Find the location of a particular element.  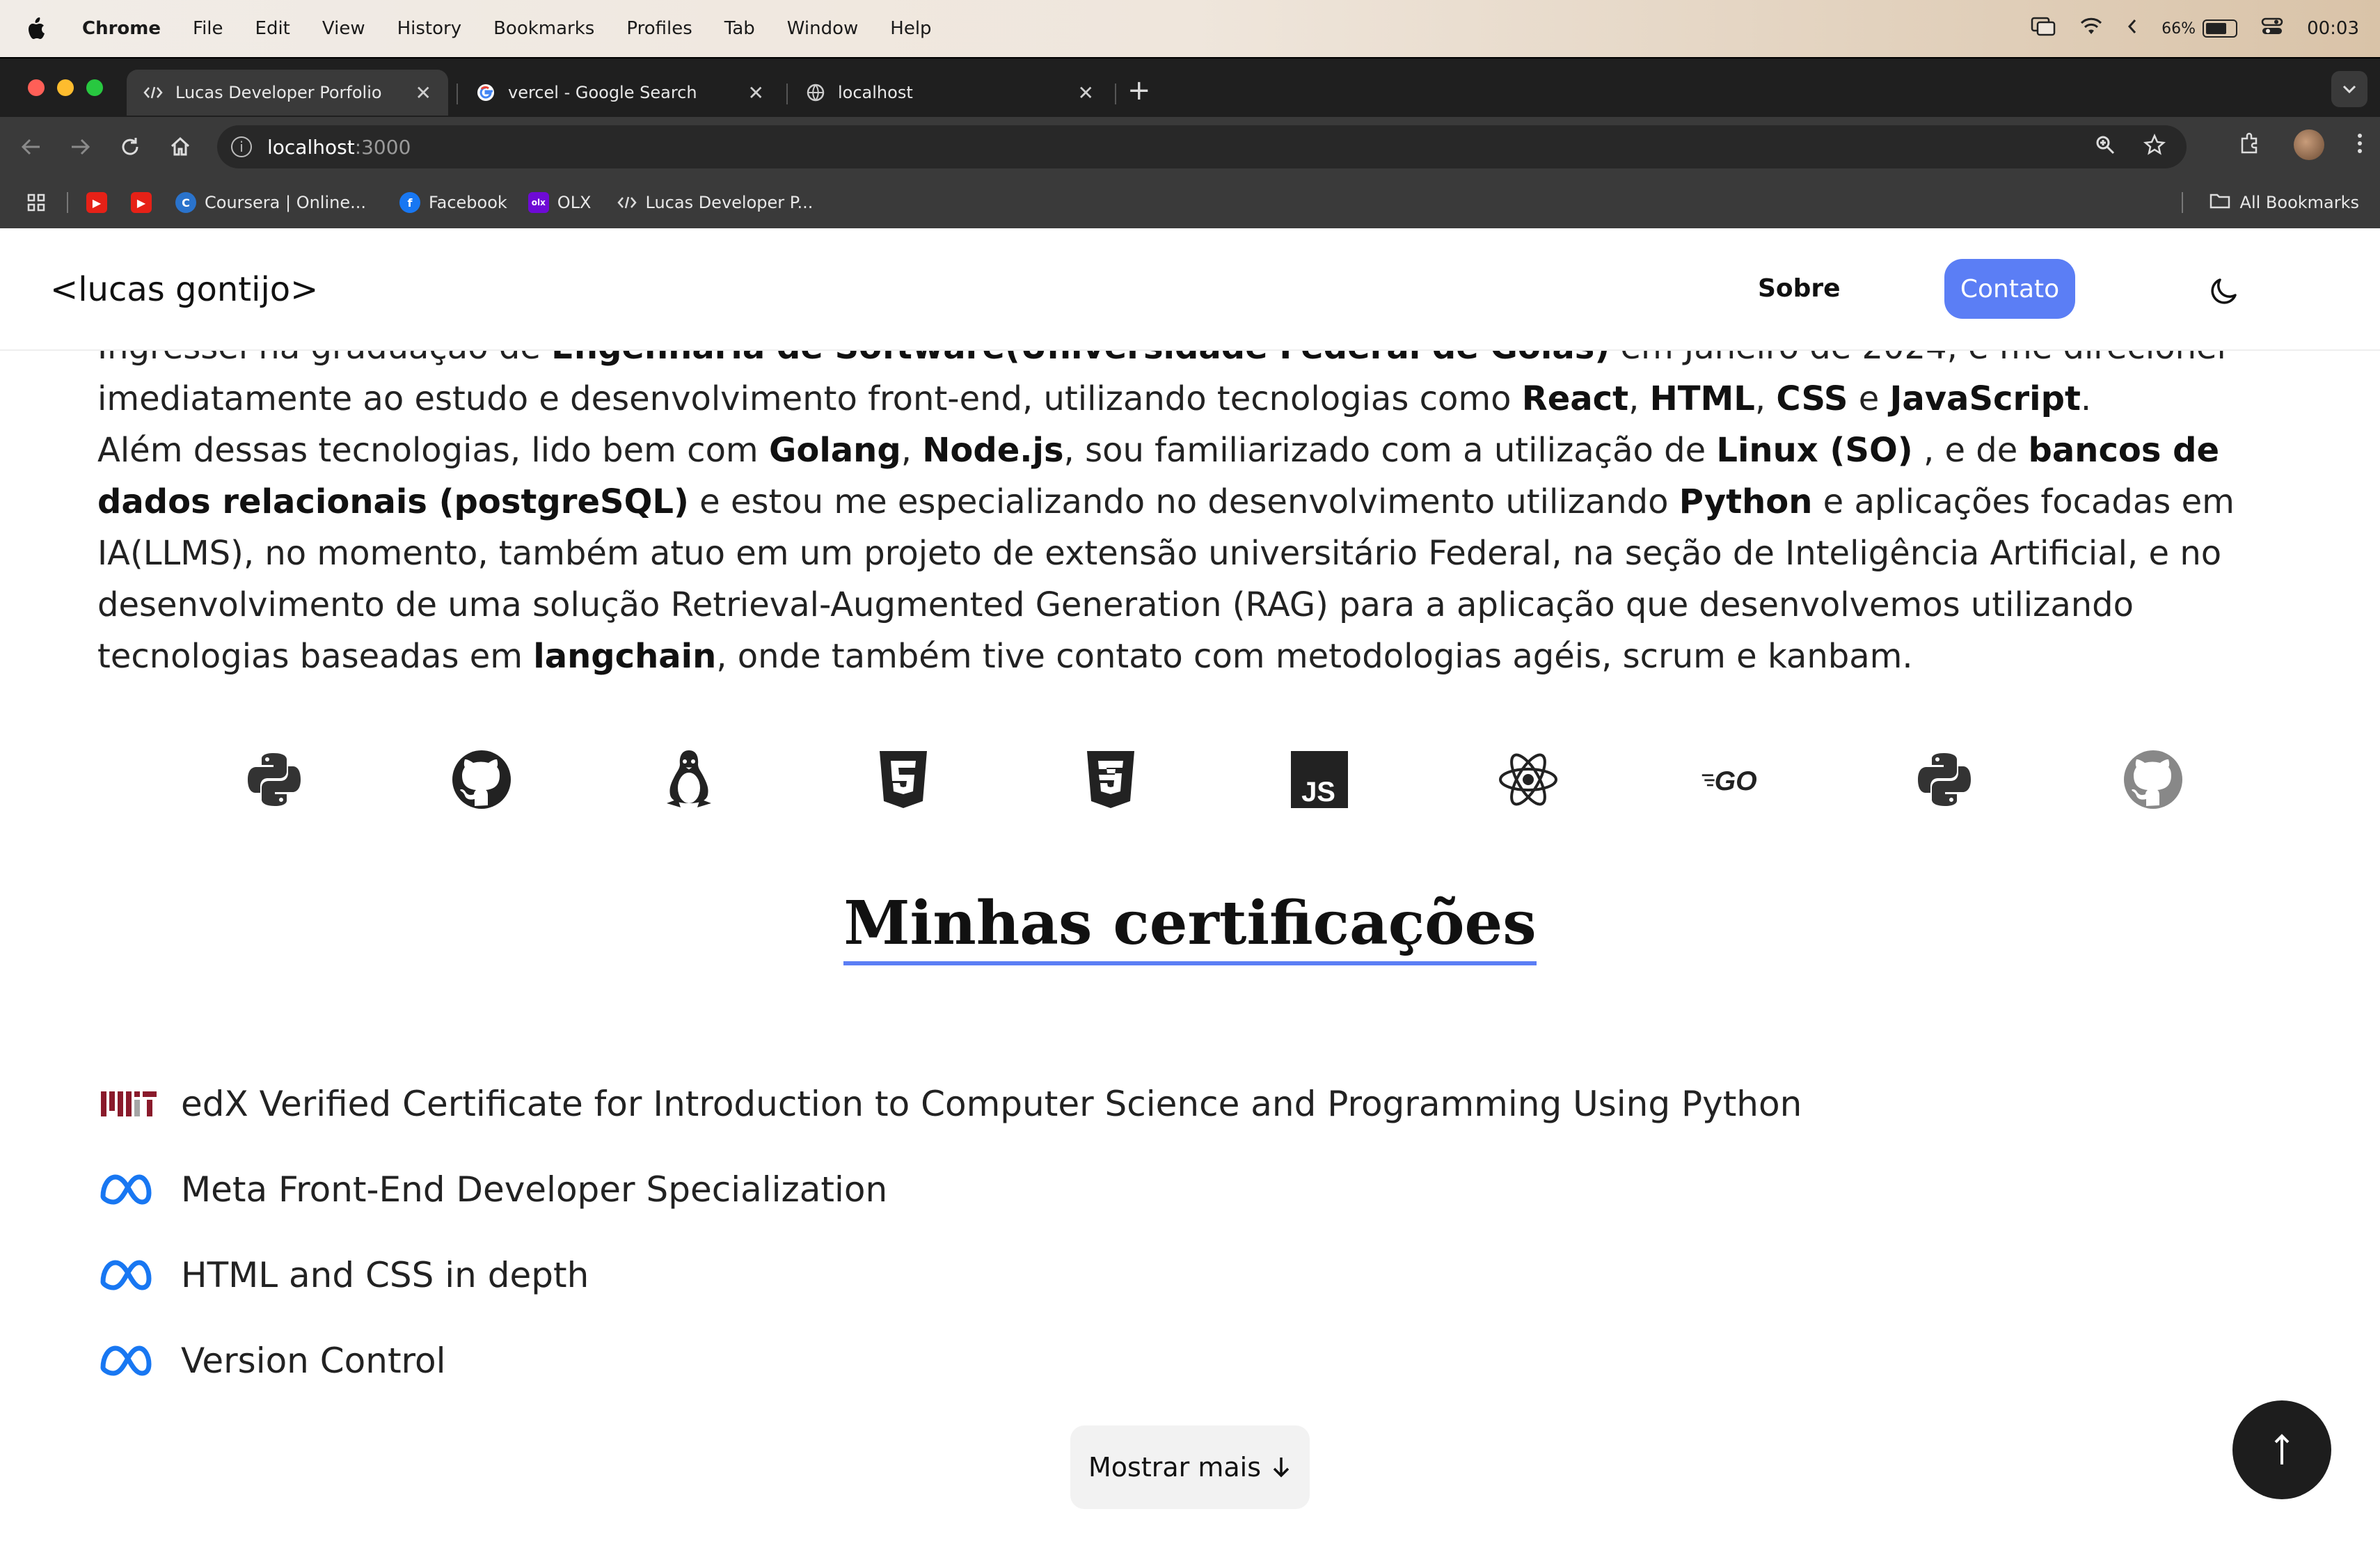

screen-mirroring-icon is located at coordinates (2044, 29).